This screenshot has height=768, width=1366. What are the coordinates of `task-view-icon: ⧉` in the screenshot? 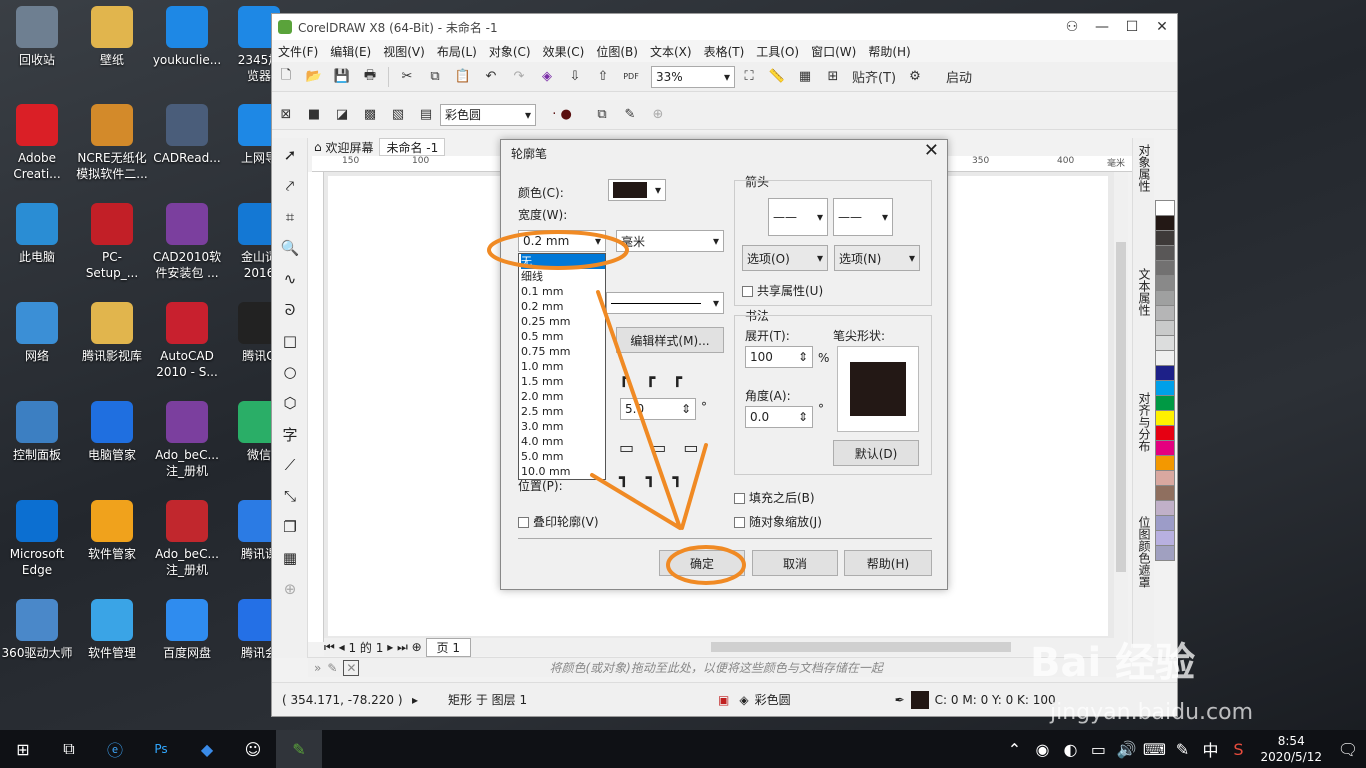 It's located at (69, 749).